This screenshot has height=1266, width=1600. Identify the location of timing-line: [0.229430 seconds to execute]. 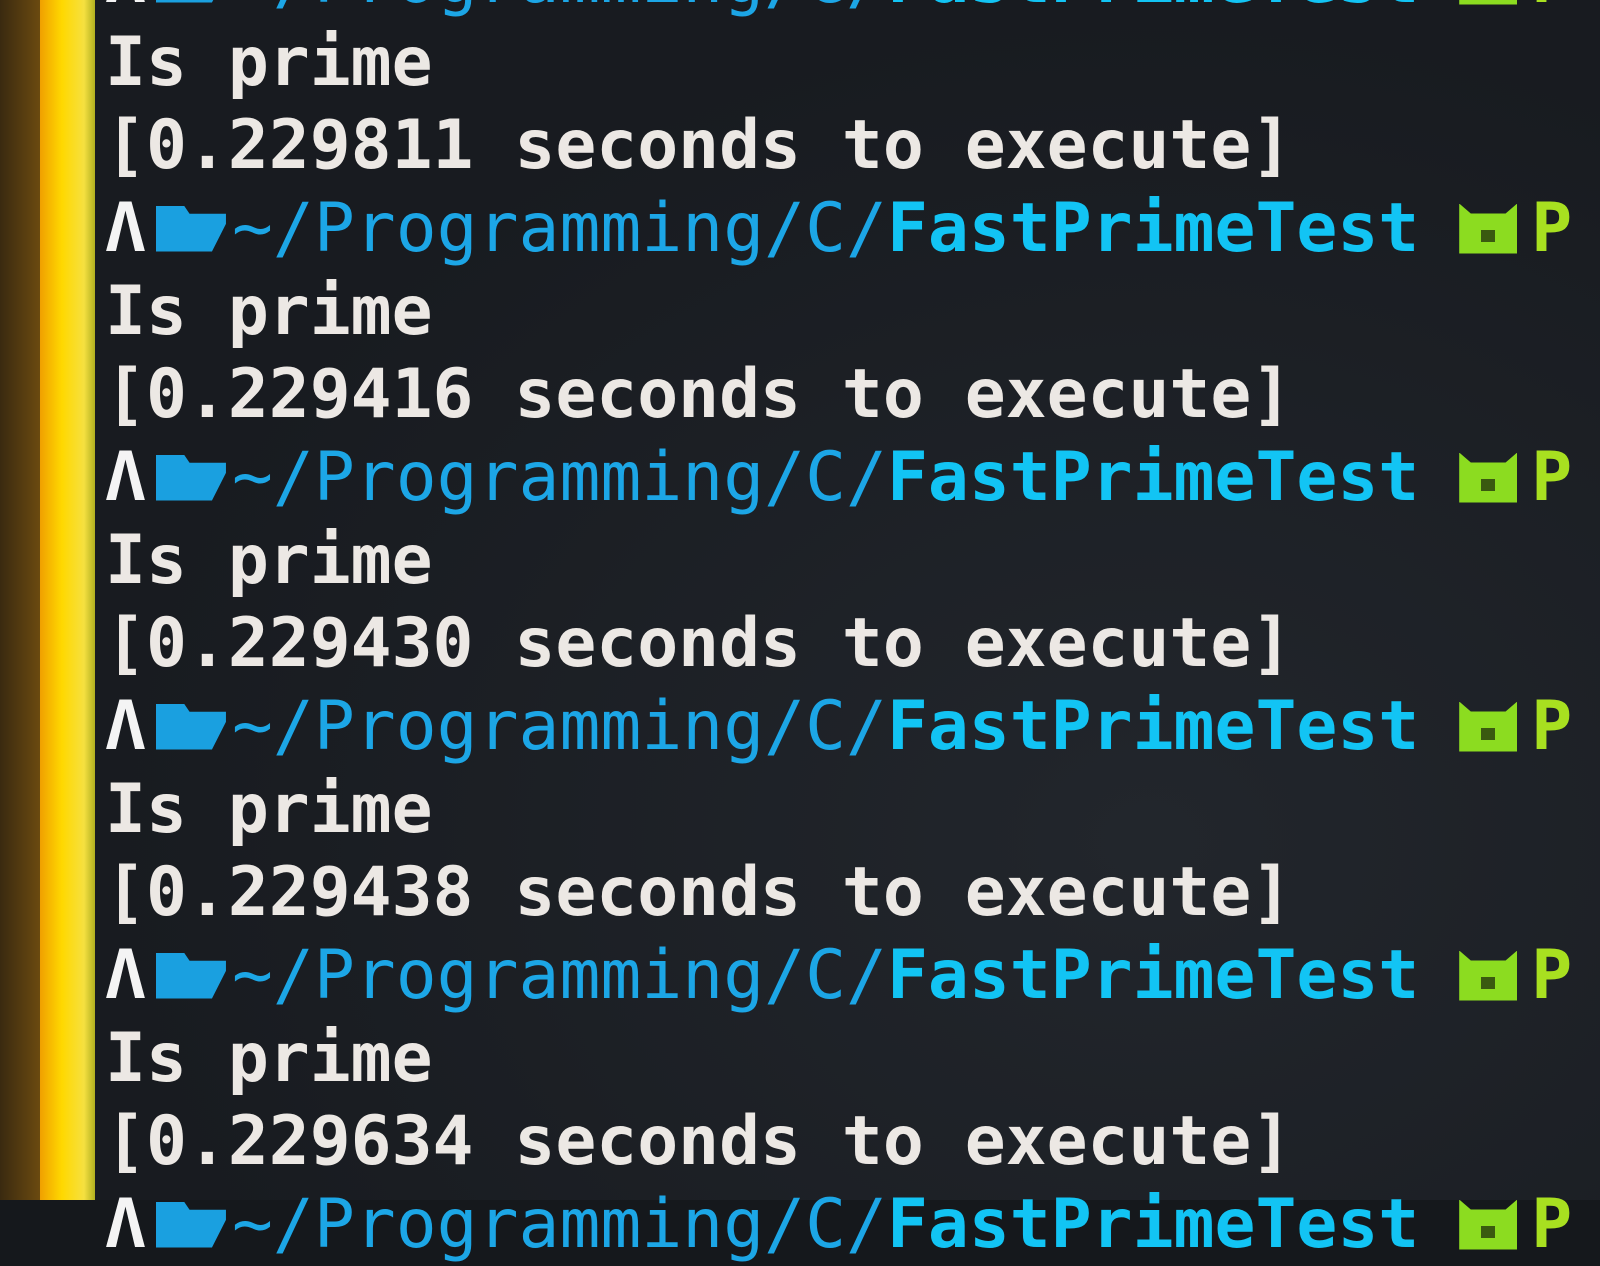
(699, 643).